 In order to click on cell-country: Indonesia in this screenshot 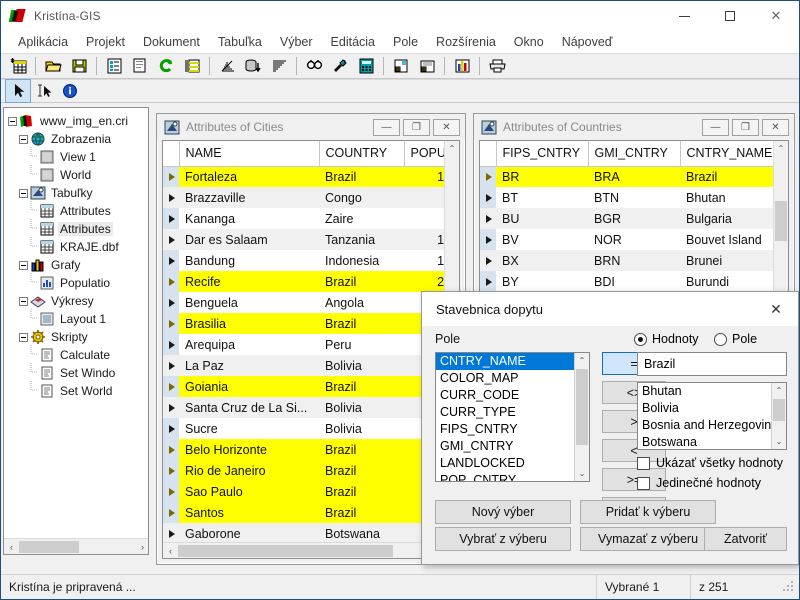, I will do `click(361, 260)`.